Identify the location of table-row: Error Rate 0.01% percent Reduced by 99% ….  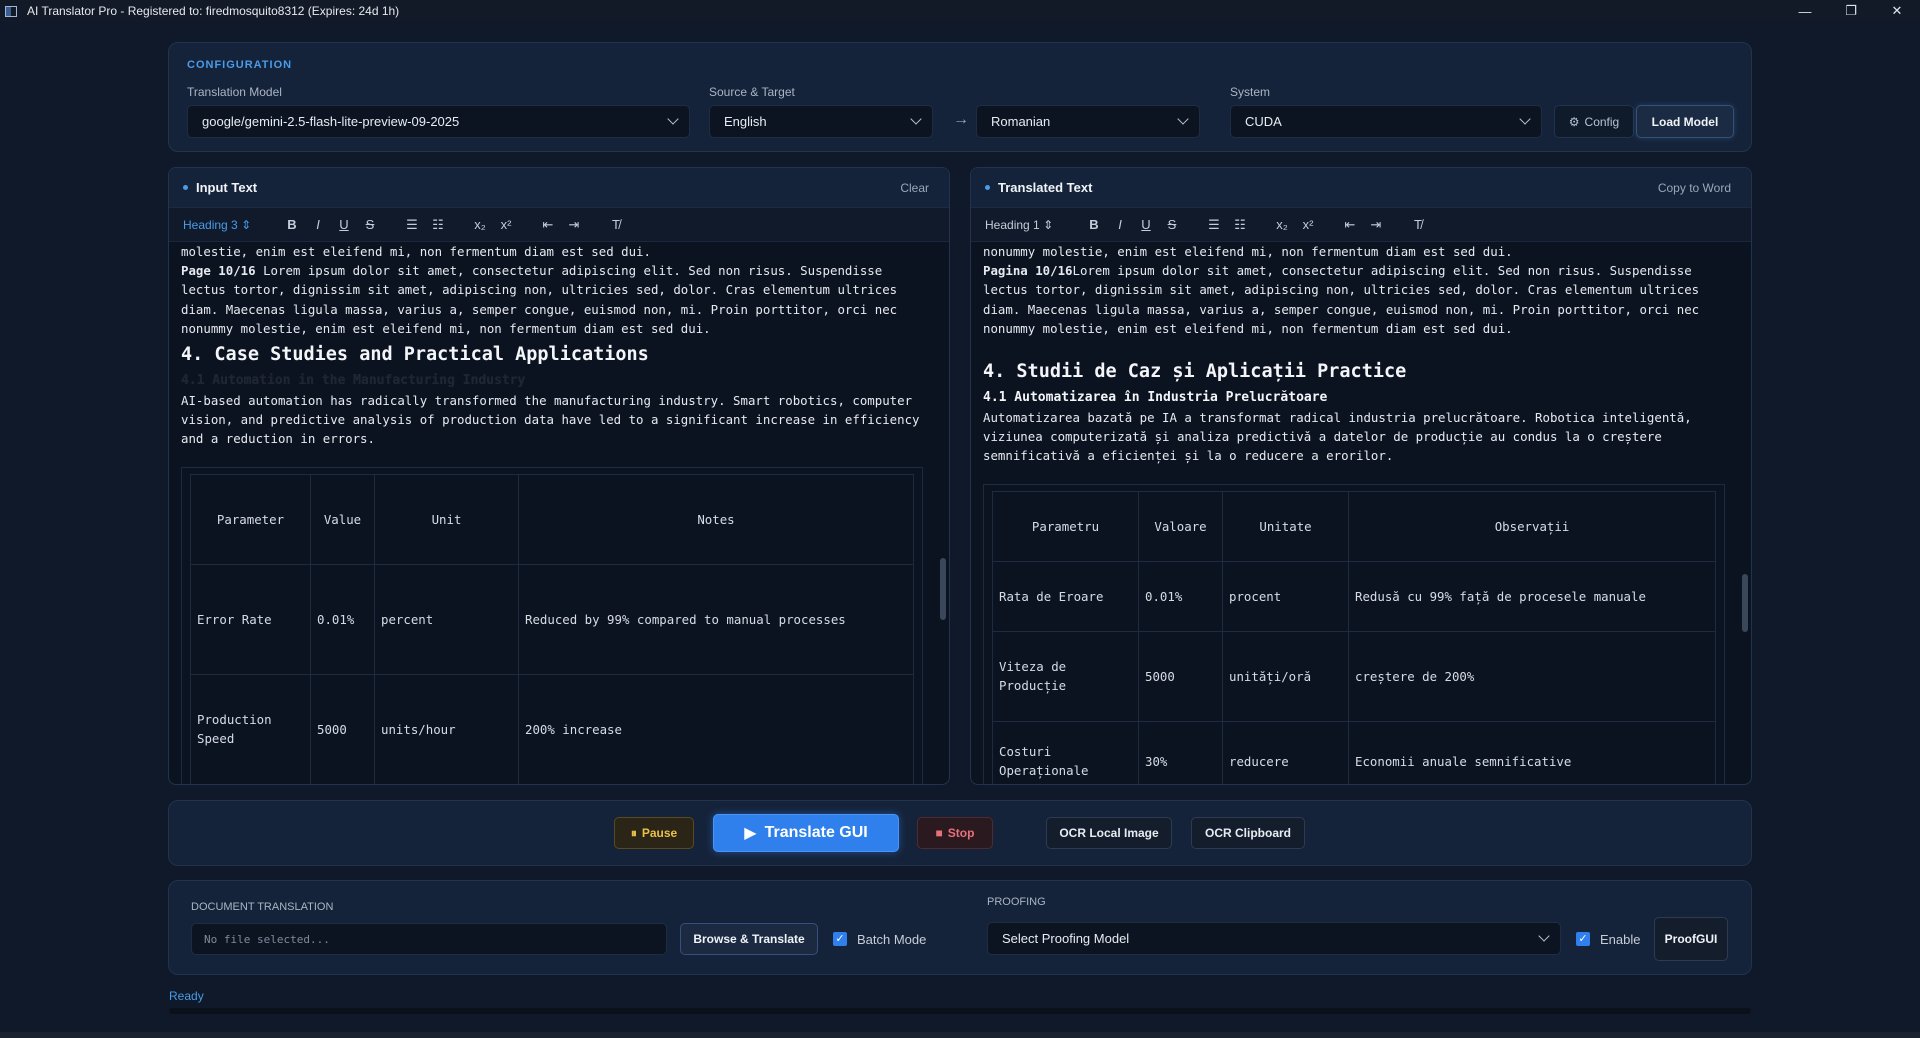
(552, 619).